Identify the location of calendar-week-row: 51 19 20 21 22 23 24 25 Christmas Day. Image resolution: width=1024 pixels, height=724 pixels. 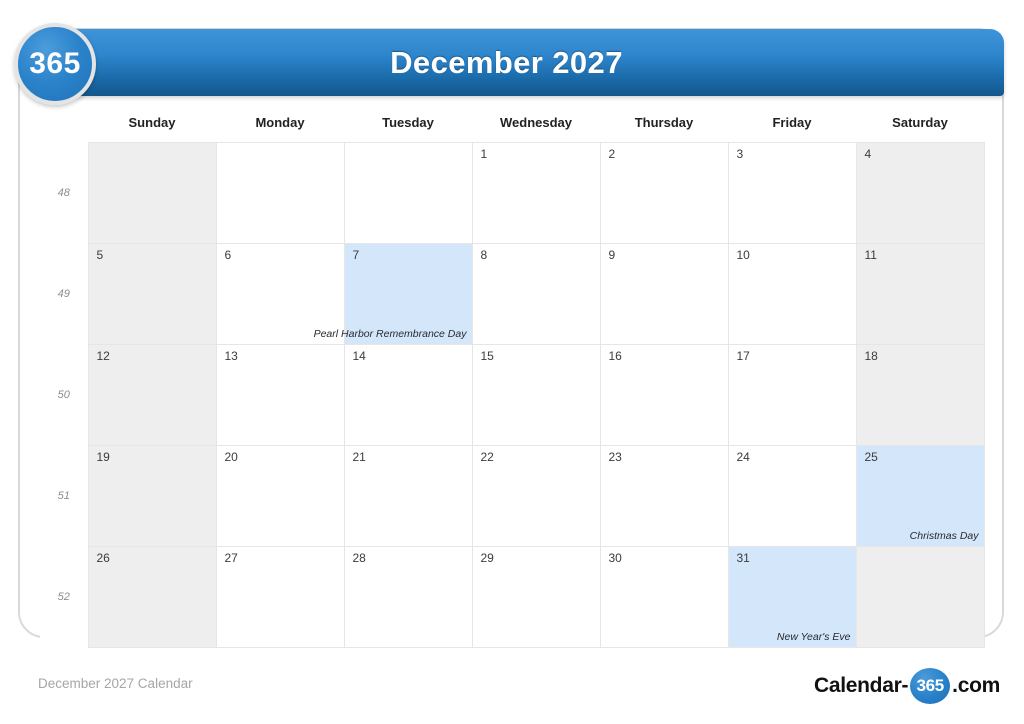
(512, 496).